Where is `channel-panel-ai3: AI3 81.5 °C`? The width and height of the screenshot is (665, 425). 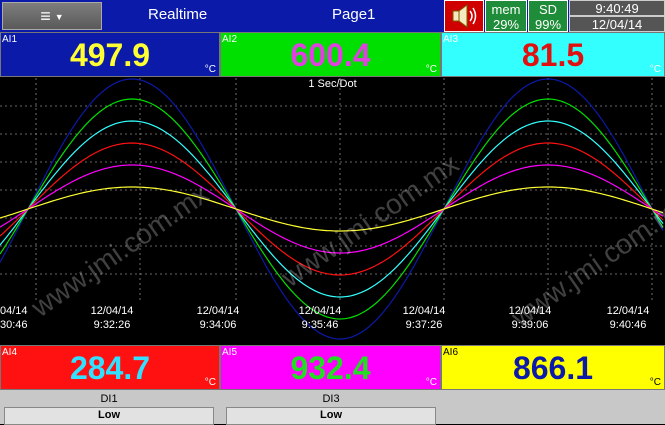 channel-panel-ai3: AI3 81.5 °C is located at coordinates (553, 54).